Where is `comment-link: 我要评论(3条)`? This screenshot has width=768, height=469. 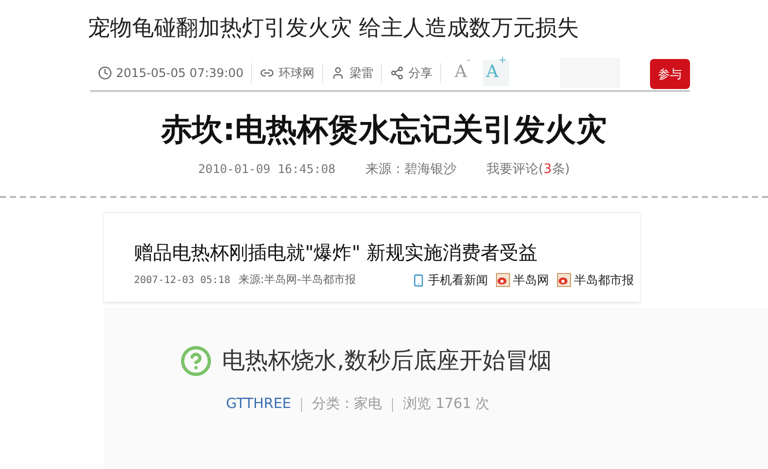 comment-link: 我要评论(3条) is located at coordinates (528, 170).